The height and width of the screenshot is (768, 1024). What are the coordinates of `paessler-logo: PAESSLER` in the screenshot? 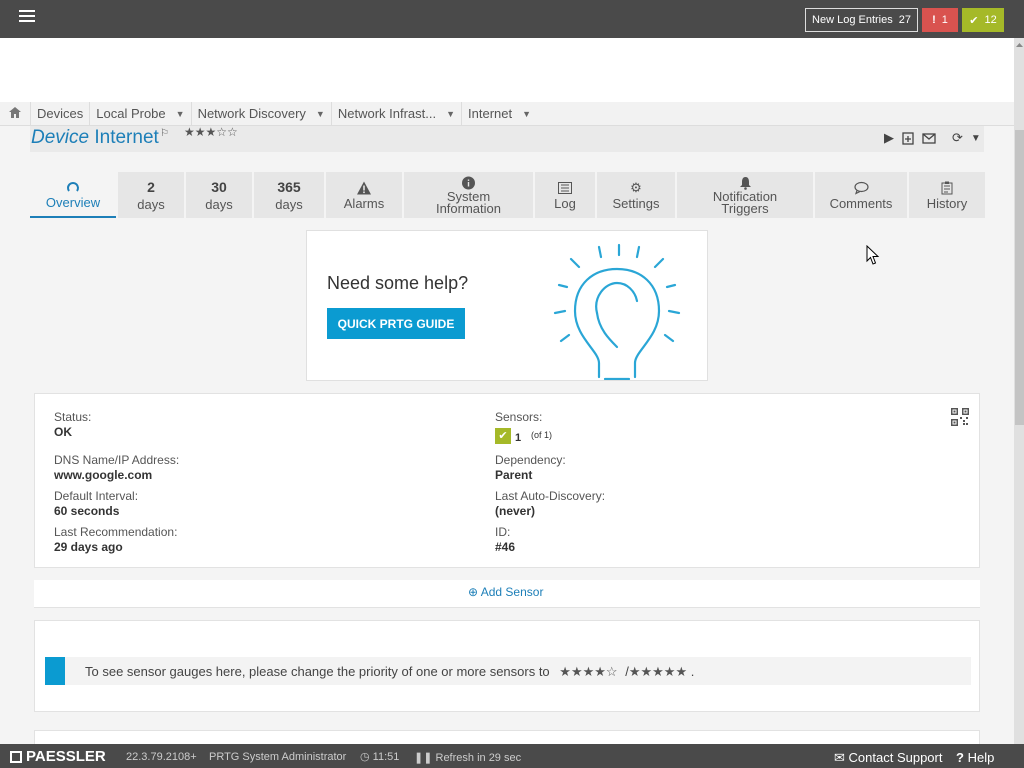 It's located at (58, 756).